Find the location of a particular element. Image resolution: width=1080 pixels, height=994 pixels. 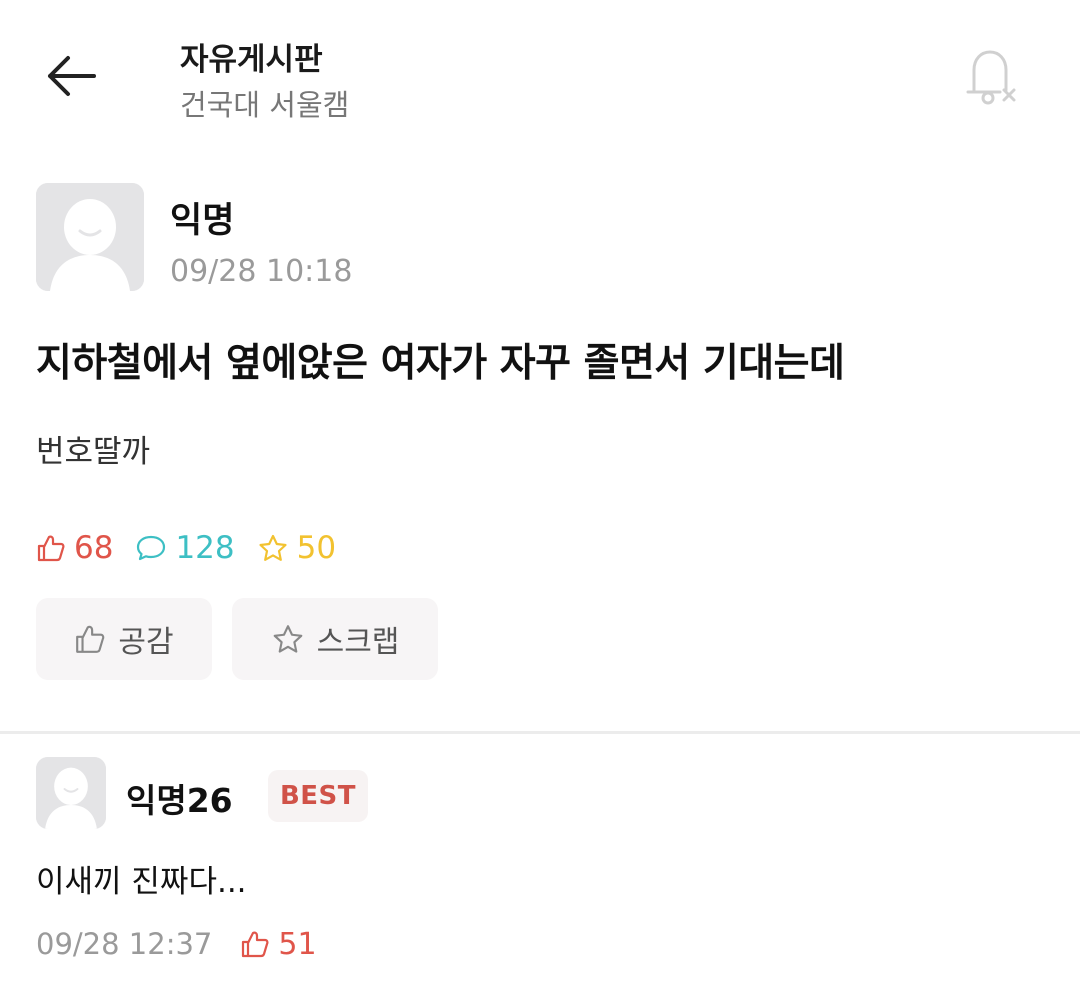

board-title: 자유게시판 is located at coordinates (251, 60).